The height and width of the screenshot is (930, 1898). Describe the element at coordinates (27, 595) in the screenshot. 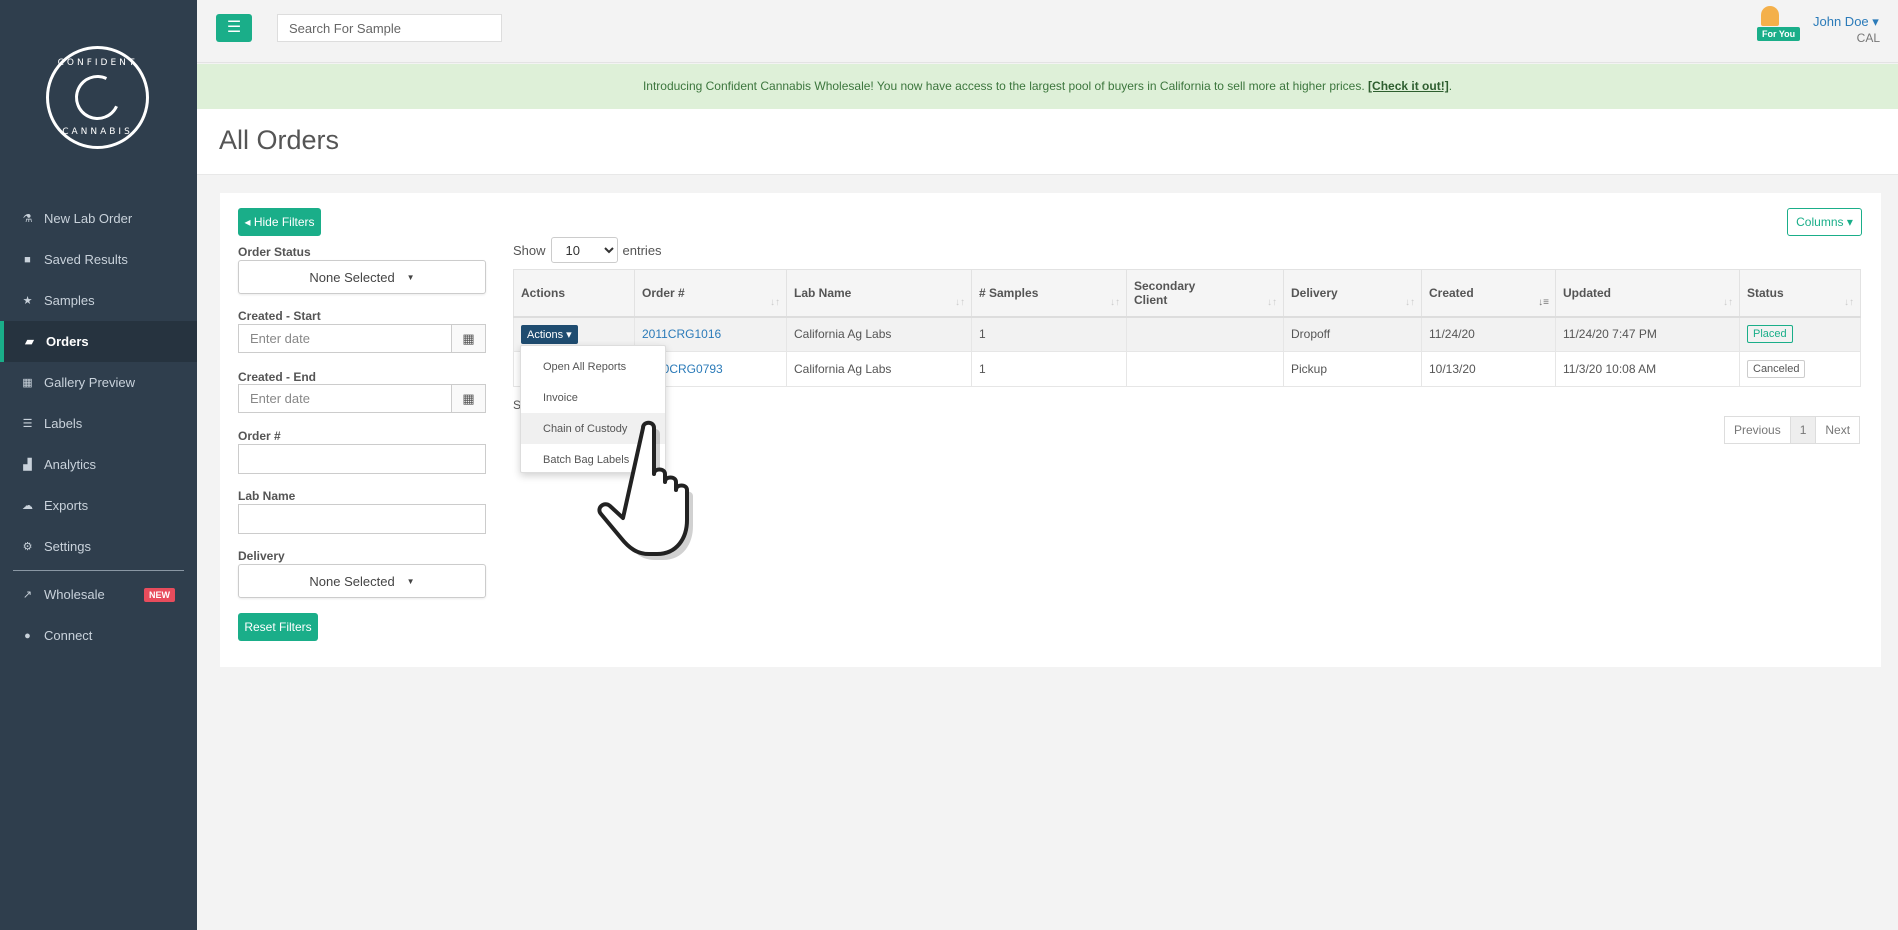

I see `external-link-icon: ↗` at that location.